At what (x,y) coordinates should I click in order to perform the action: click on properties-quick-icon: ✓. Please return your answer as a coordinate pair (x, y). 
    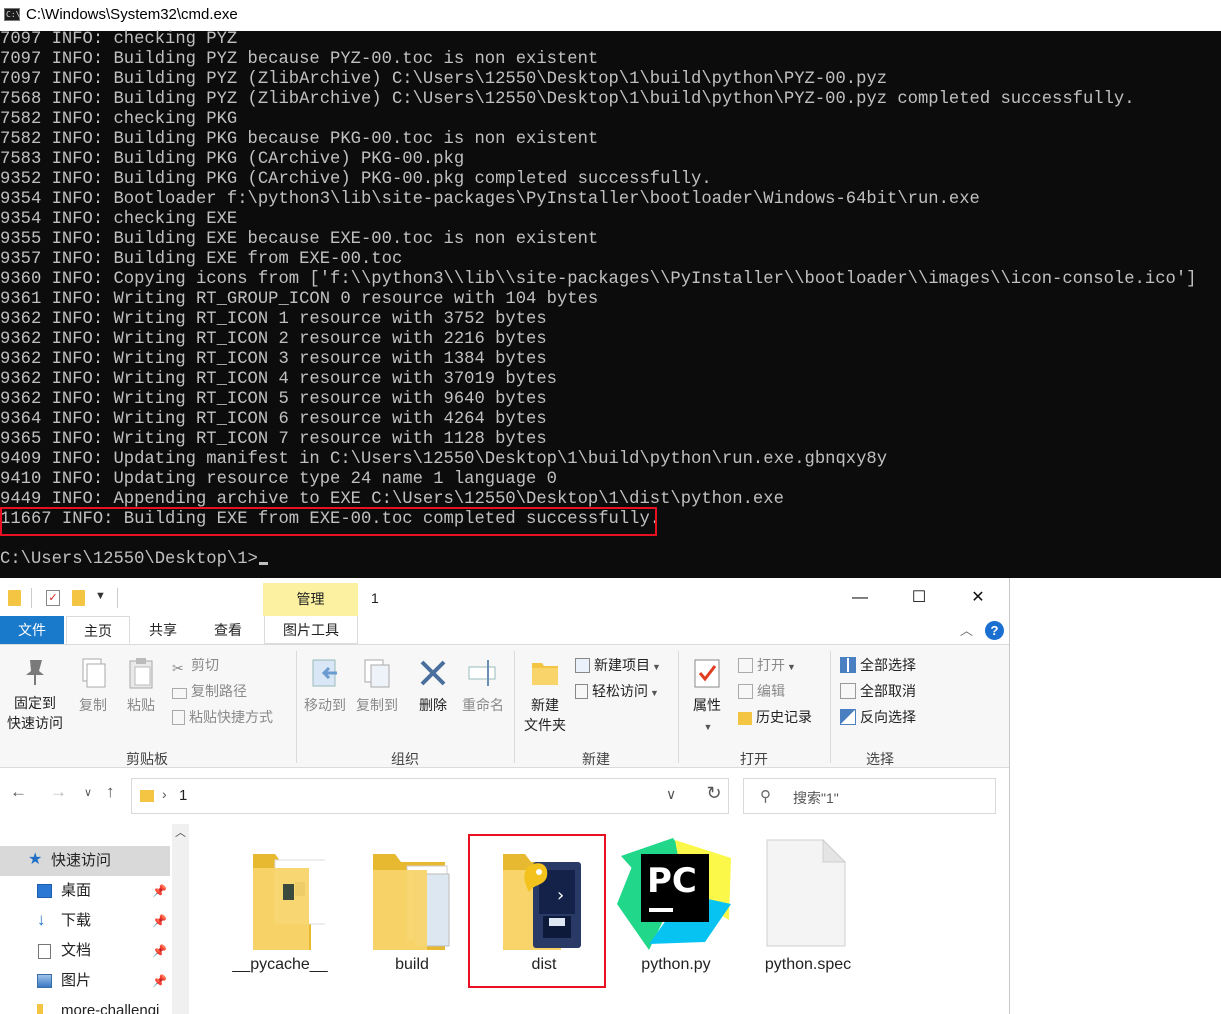
    Looking at the image, I should click on (53, 598).